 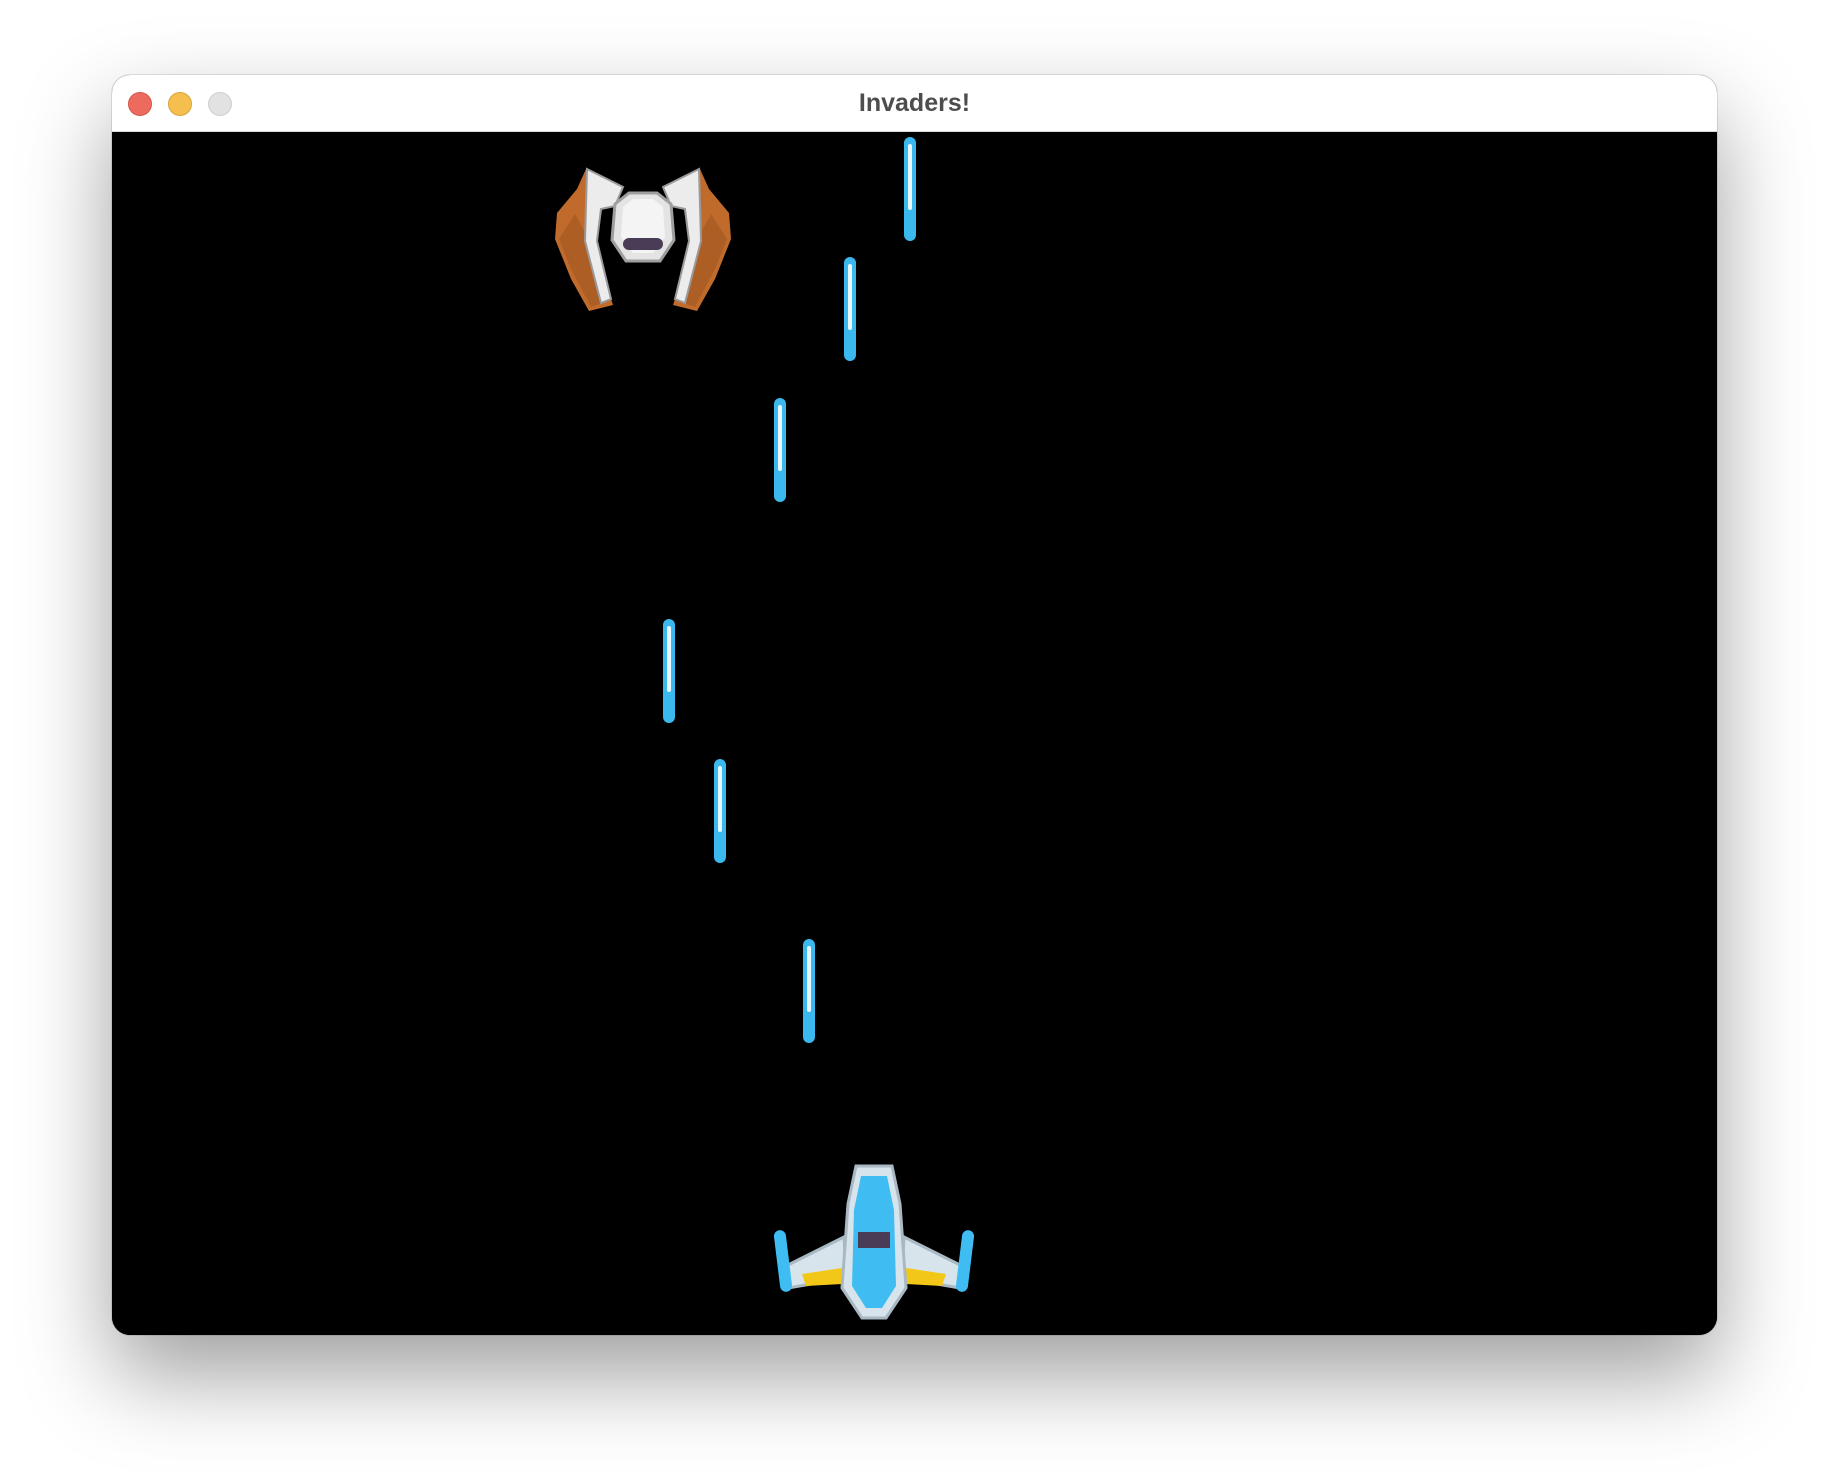 I want to click on window-title: Invaders!, so click(x=914, y=103).